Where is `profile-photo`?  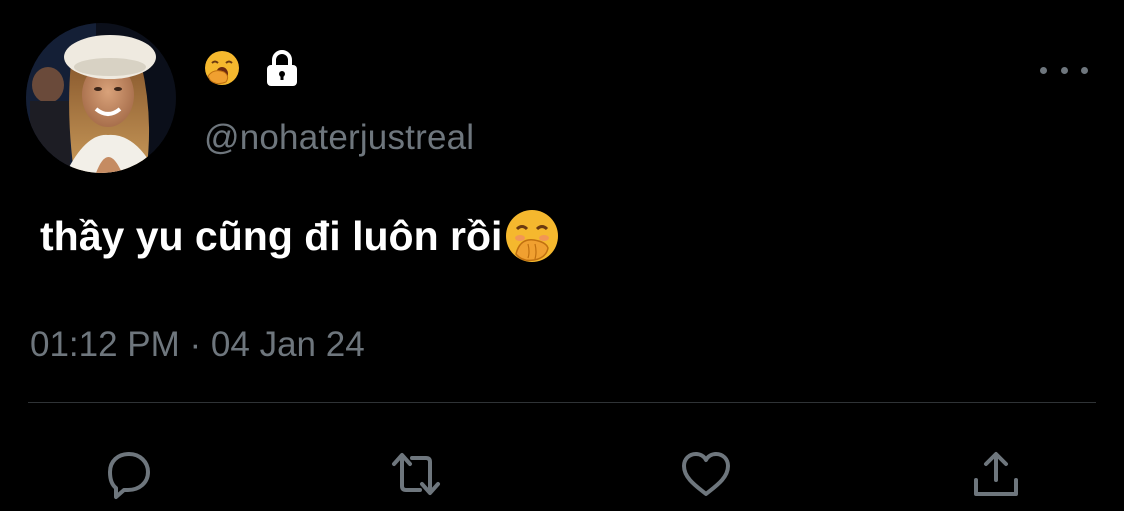 profile-photo is located at coordinates (101, 98).